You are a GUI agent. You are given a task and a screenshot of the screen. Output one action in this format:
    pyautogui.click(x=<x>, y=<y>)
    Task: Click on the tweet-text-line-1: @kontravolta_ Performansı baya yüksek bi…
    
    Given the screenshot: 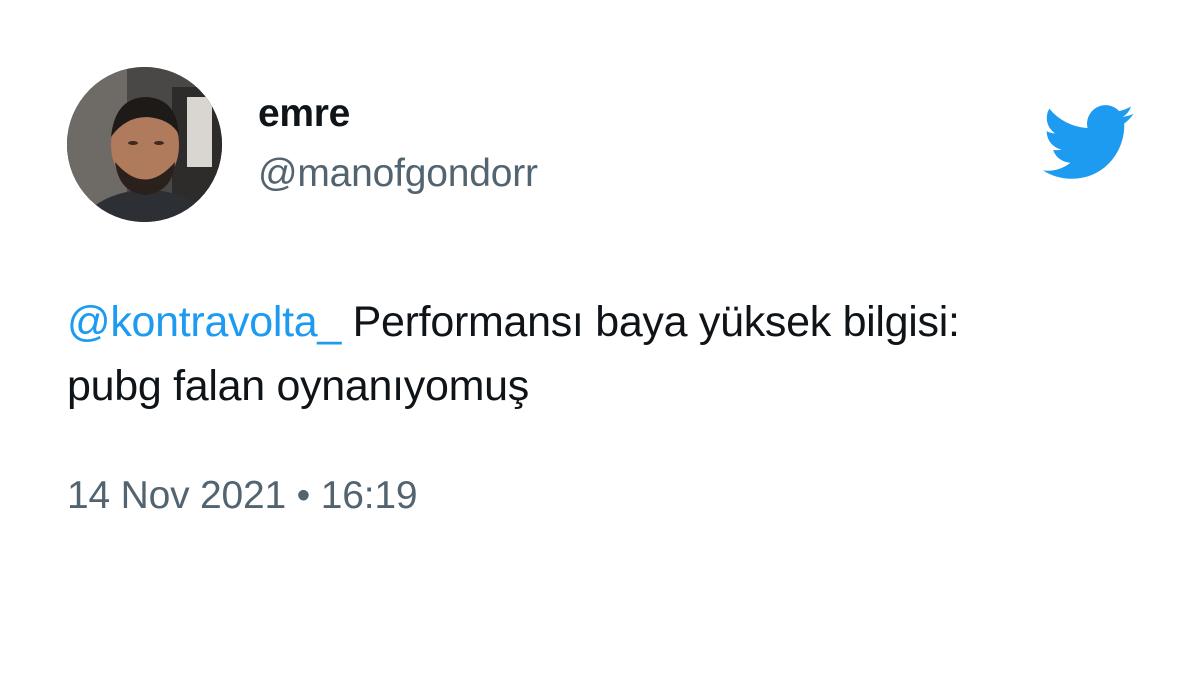 What is the action you would take?
    pyautogui.click(x=607, y=322)
    